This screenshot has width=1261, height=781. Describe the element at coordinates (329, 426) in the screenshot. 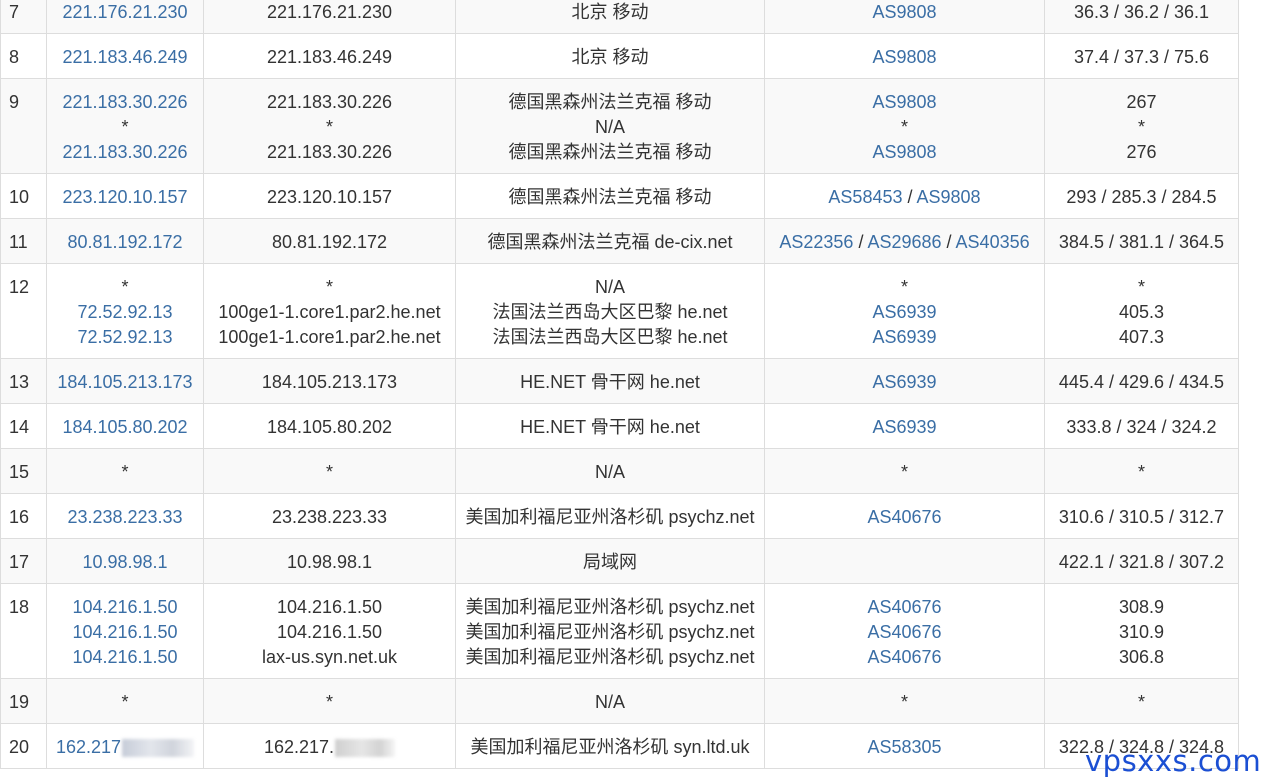

I see `hostname-cell: 184.105.80.202` at that location.